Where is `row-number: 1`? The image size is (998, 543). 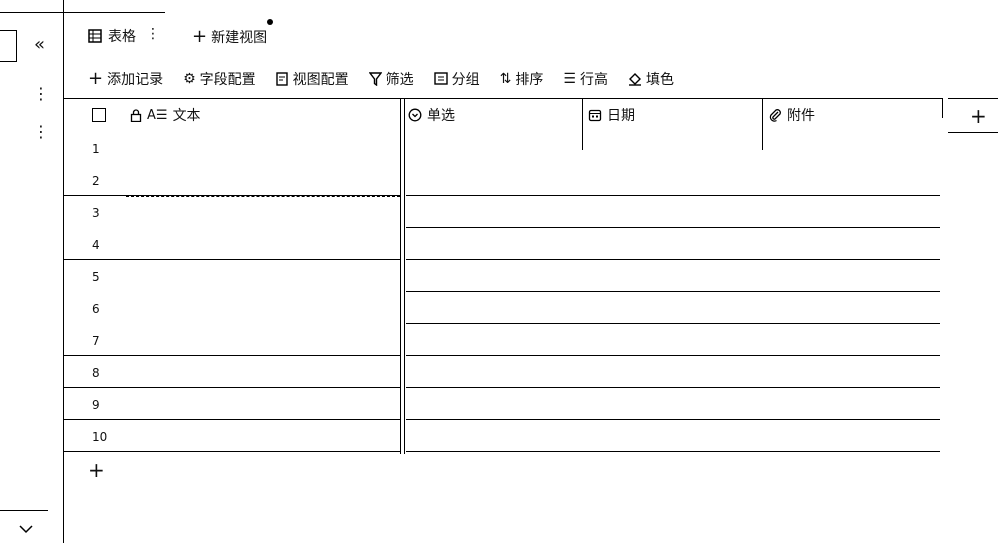
row-number: 1 is located at coordinates (96, 149).